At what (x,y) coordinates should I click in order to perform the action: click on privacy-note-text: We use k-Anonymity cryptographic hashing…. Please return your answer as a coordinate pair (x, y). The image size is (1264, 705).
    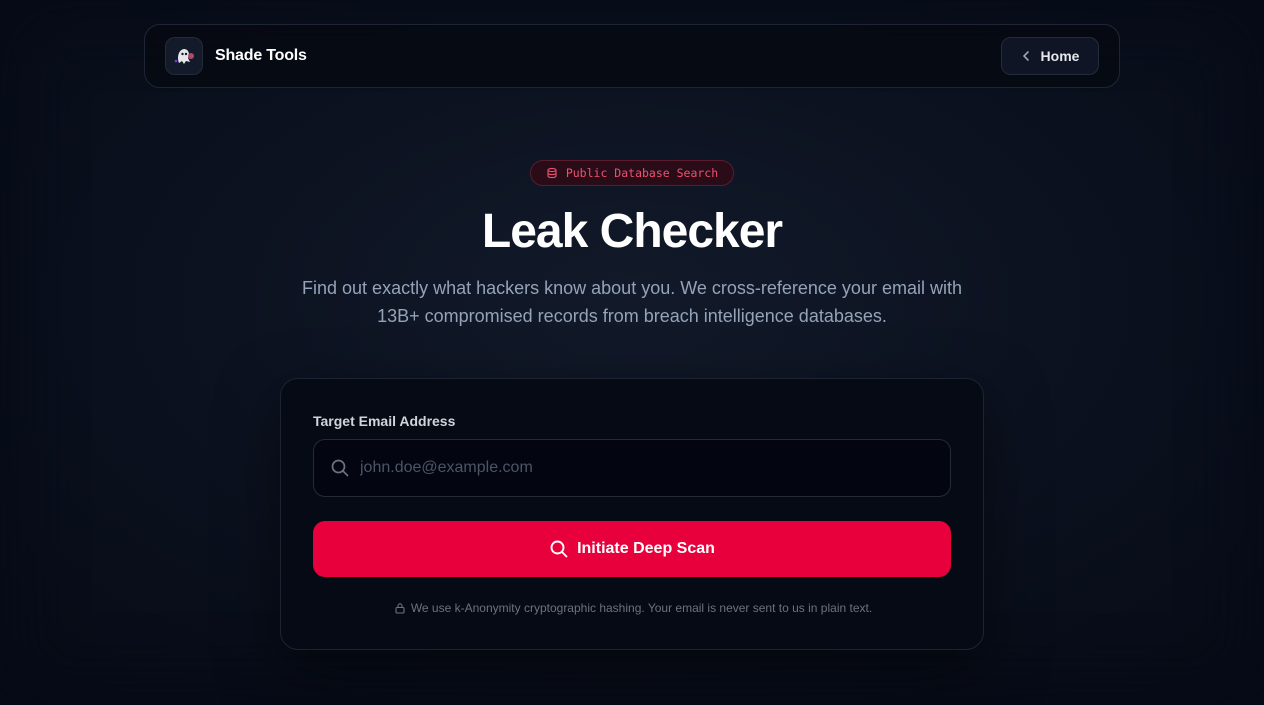
    Looking at the image, I should click on (641, 608).